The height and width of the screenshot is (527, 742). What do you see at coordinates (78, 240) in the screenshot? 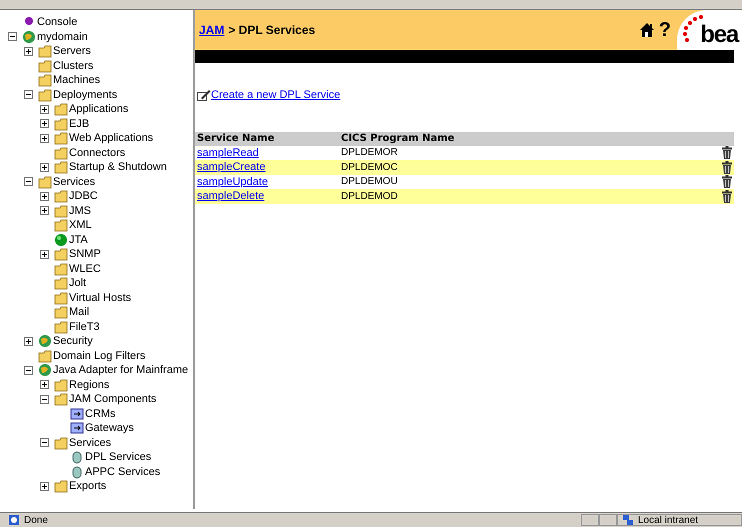
I see `tree-item: JTA` at bounding box center [78, 240].